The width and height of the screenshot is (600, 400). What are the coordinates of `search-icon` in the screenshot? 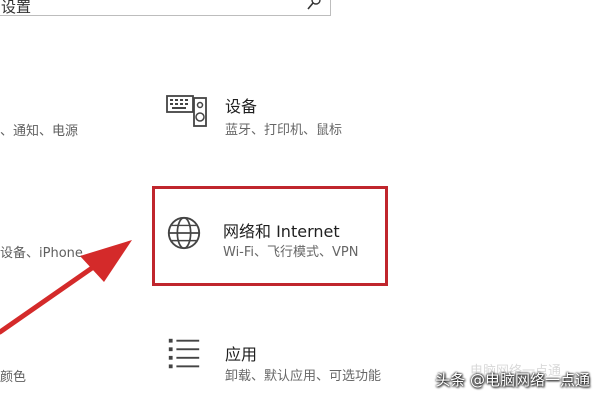 It's located at (314, 5).